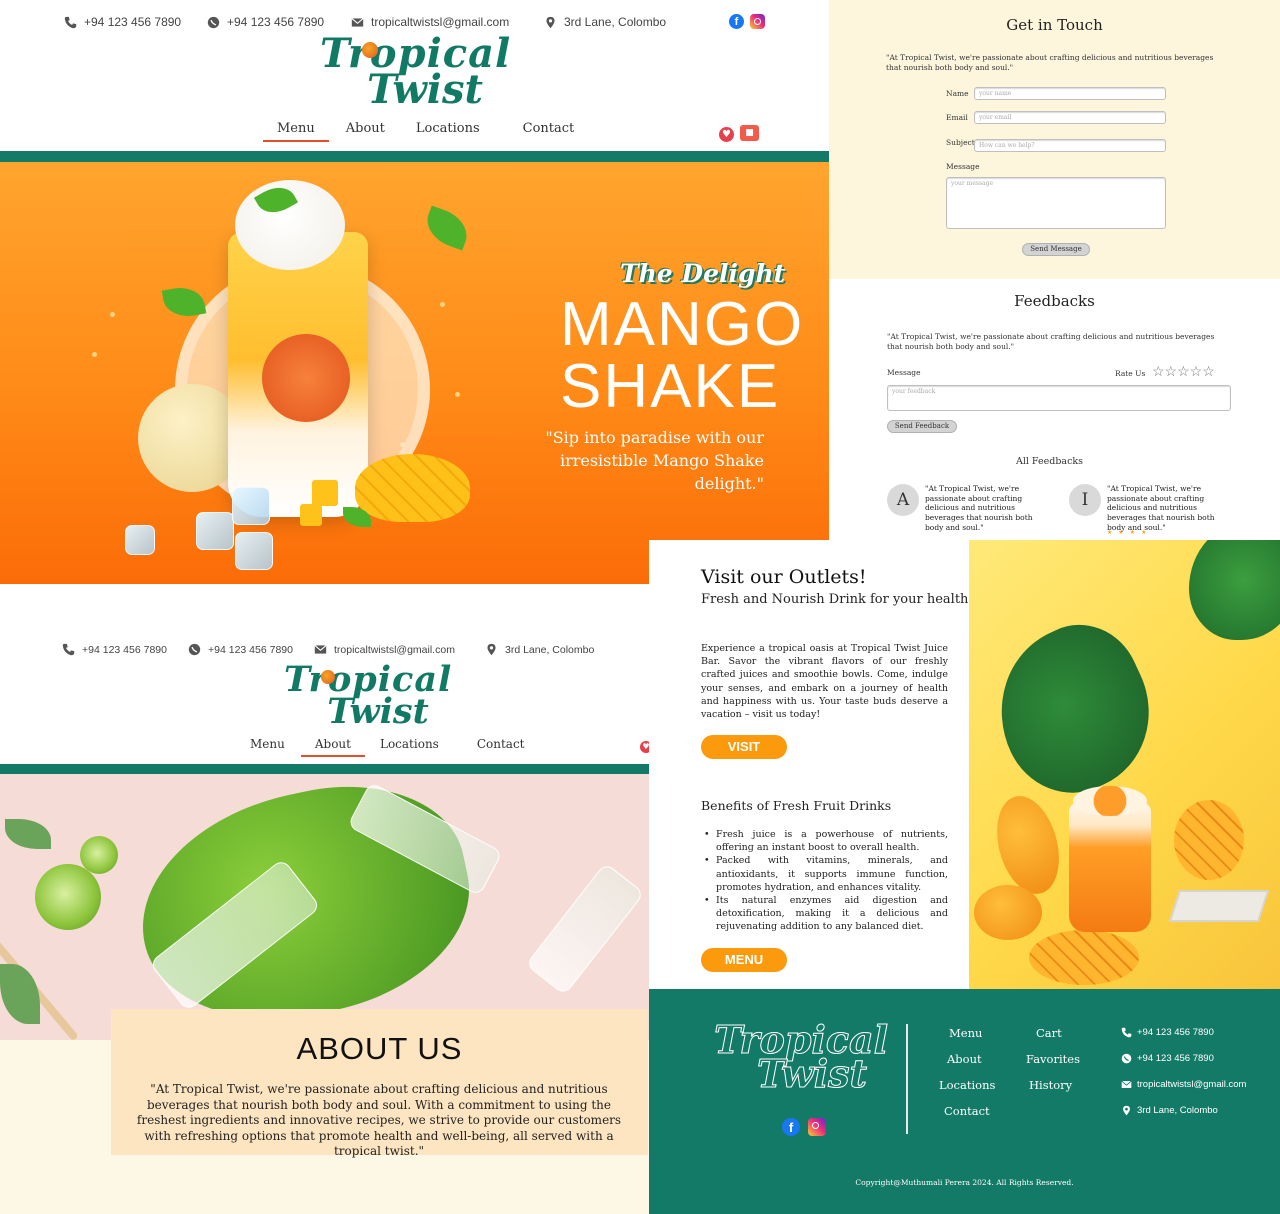 The height and width of the screenshot is (1214, 1280). Describe the element at coordinates (328, 677) in the screenshot. I see `pineapple-logo-icon` at that location.